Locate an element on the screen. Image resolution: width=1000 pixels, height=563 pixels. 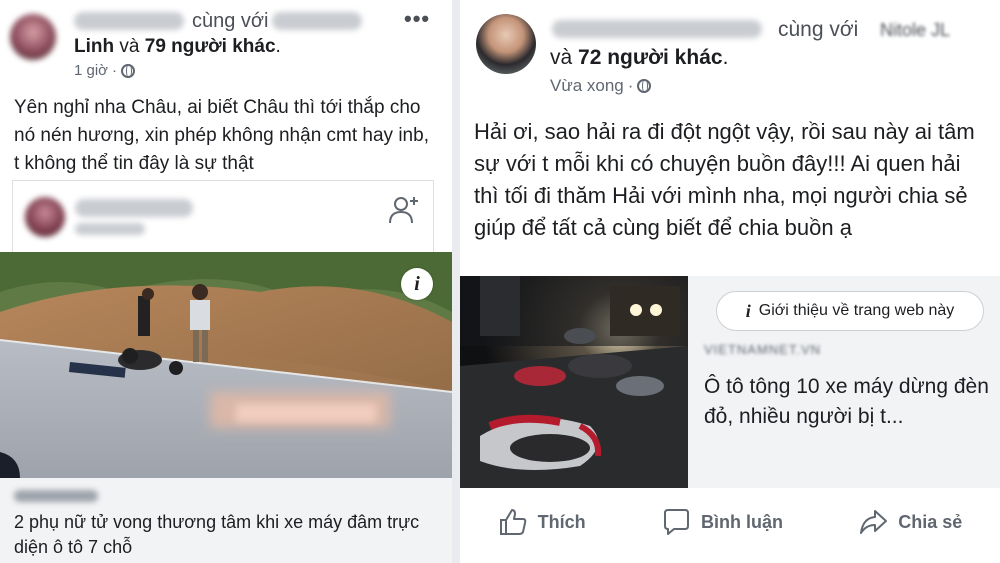
post-meta: 1 giờ · is located at coordinates (105, 70).